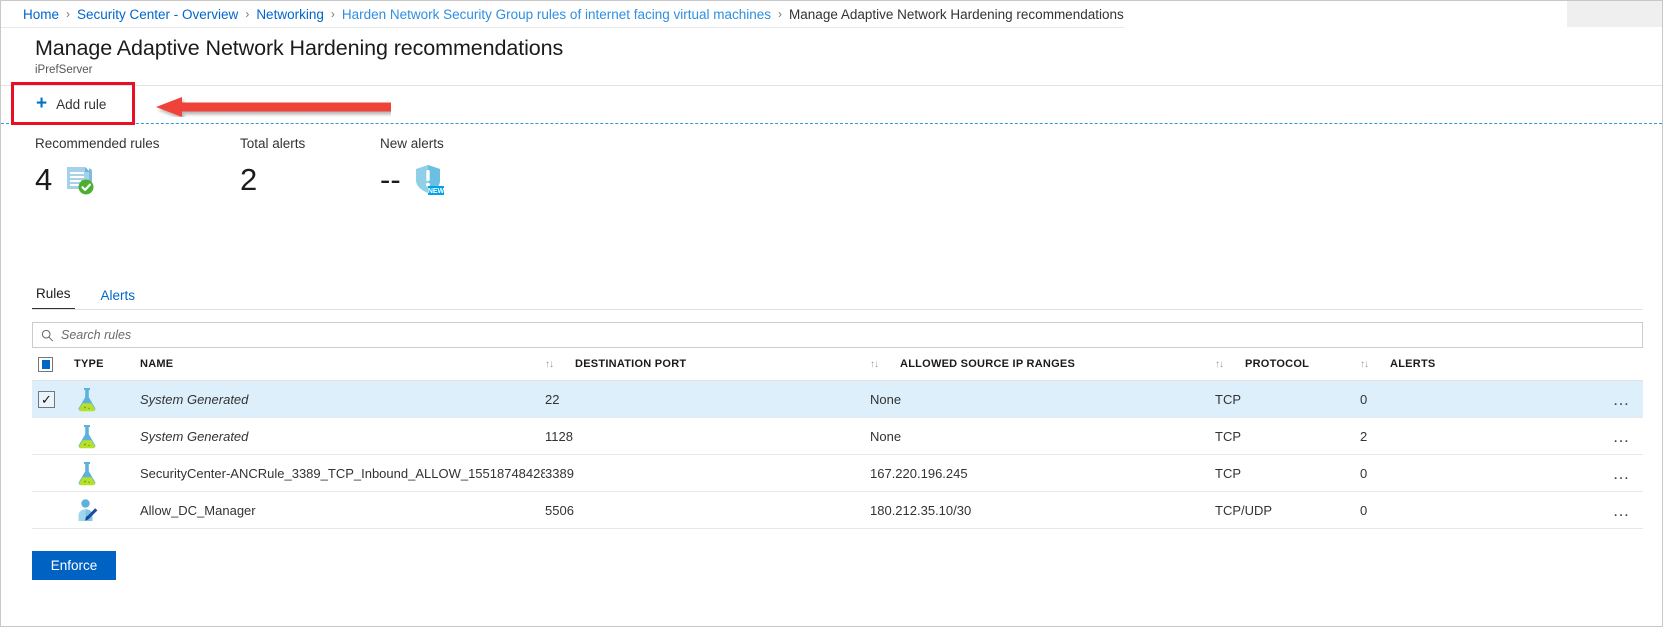  What do you see at coordinates (273, 143) in the screenshot?
I see `metric-label: Total alerts` at bounding box center [273, 143].